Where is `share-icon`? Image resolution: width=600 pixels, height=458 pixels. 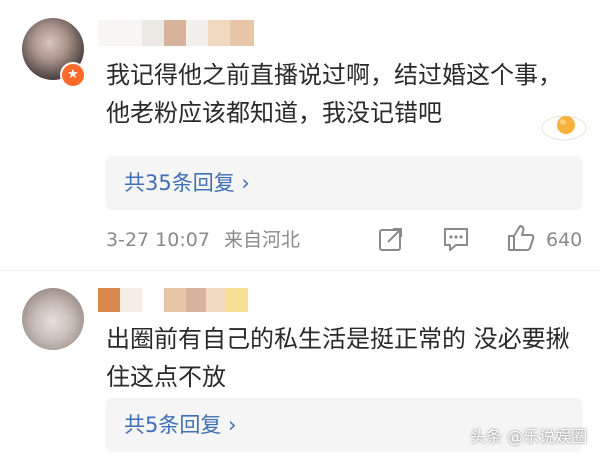
share-icon is located at coordinates (391, 239).